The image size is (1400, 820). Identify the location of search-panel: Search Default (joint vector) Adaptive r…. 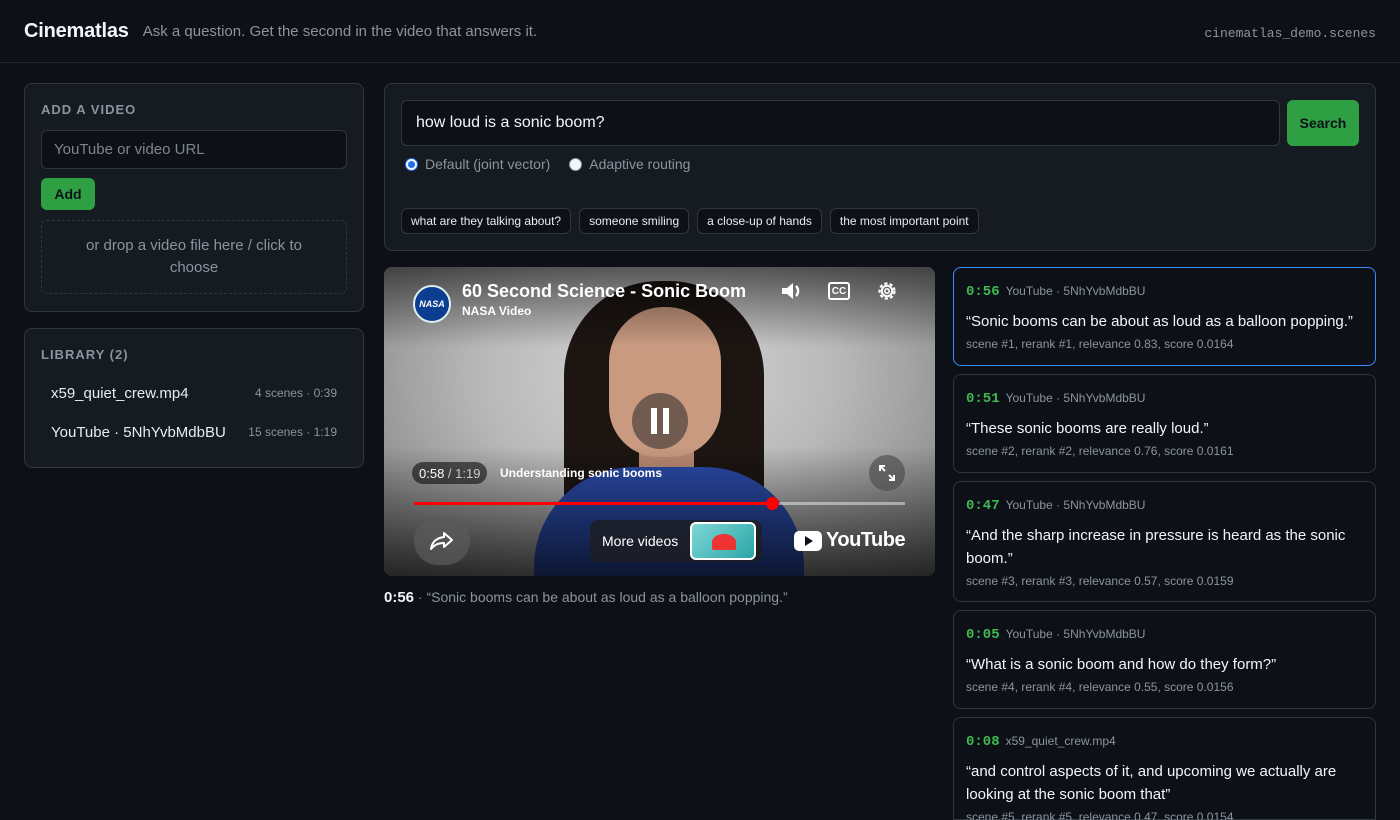
(880, 167).